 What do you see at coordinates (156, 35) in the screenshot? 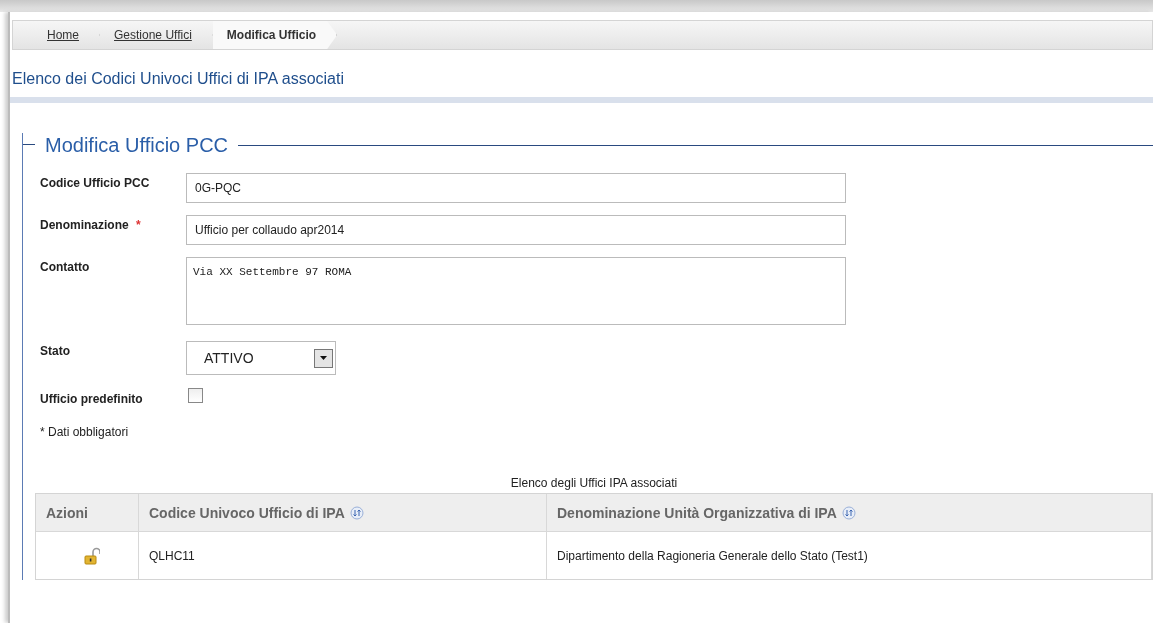
I see `breadcrumb-link: Gestione Uffici` at bounding box center [156, 35].